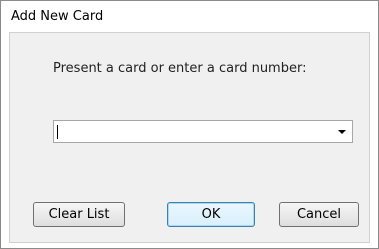 The width and height of the screenshot is (379, 249). What do you see at coordinates (79, 214) in the screenshot?
I see `clear-list-button: Clear List` at bounding box center [79, 214].